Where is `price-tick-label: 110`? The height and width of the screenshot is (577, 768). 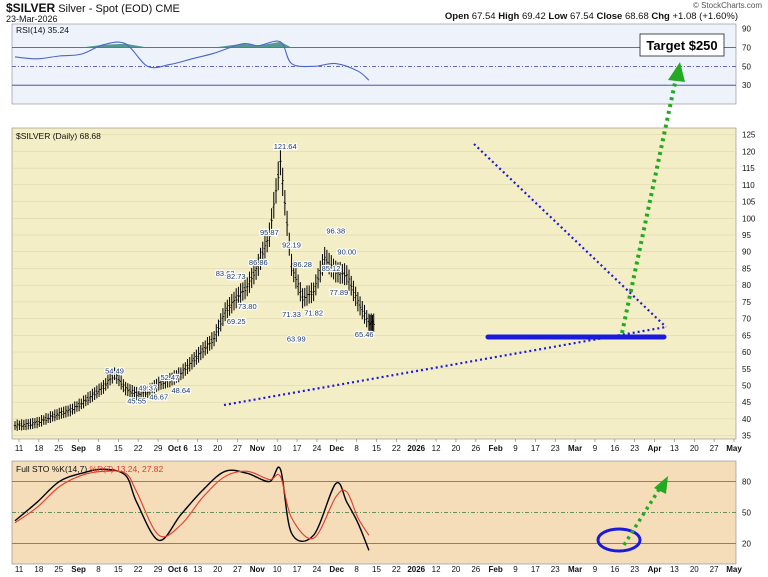
price-tick-label: 110 is located at coordinates (748, 185).